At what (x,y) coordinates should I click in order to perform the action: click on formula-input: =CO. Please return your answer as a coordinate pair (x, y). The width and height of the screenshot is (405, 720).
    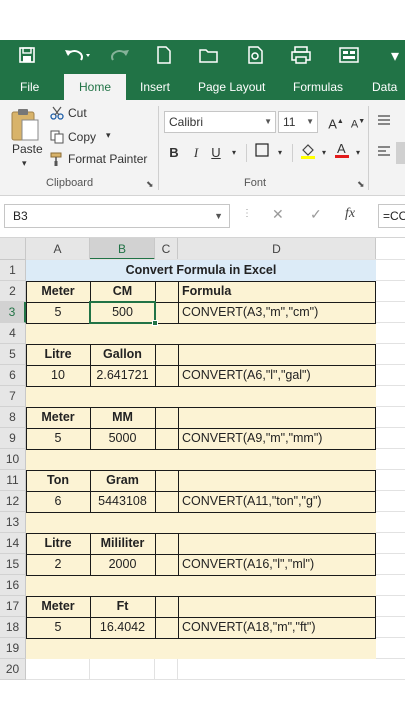
    Looking at the image, I should click on (391, 216).